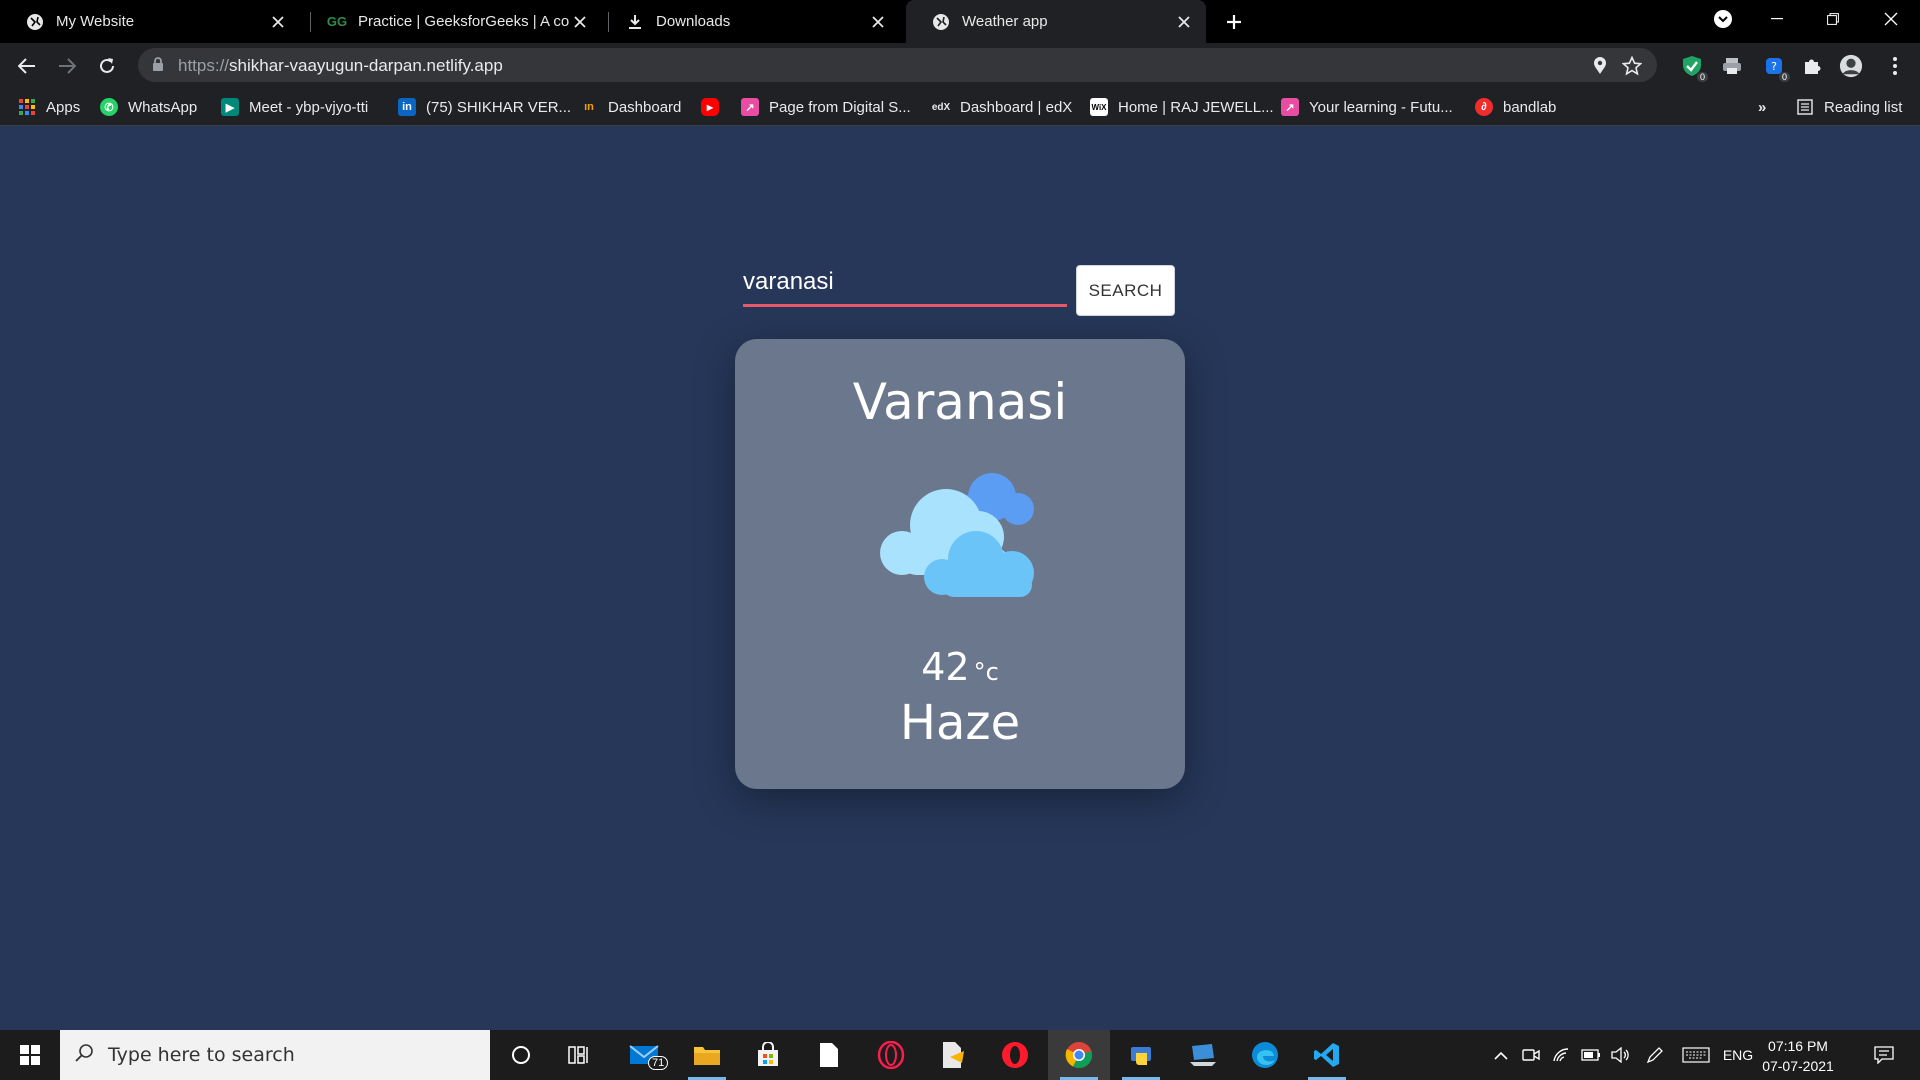 The width and height of the screenshot is (1920, 1080). Describe the element at coordinates (945, 667) in the screenshot. I see `temperature-value: 42` at that location.